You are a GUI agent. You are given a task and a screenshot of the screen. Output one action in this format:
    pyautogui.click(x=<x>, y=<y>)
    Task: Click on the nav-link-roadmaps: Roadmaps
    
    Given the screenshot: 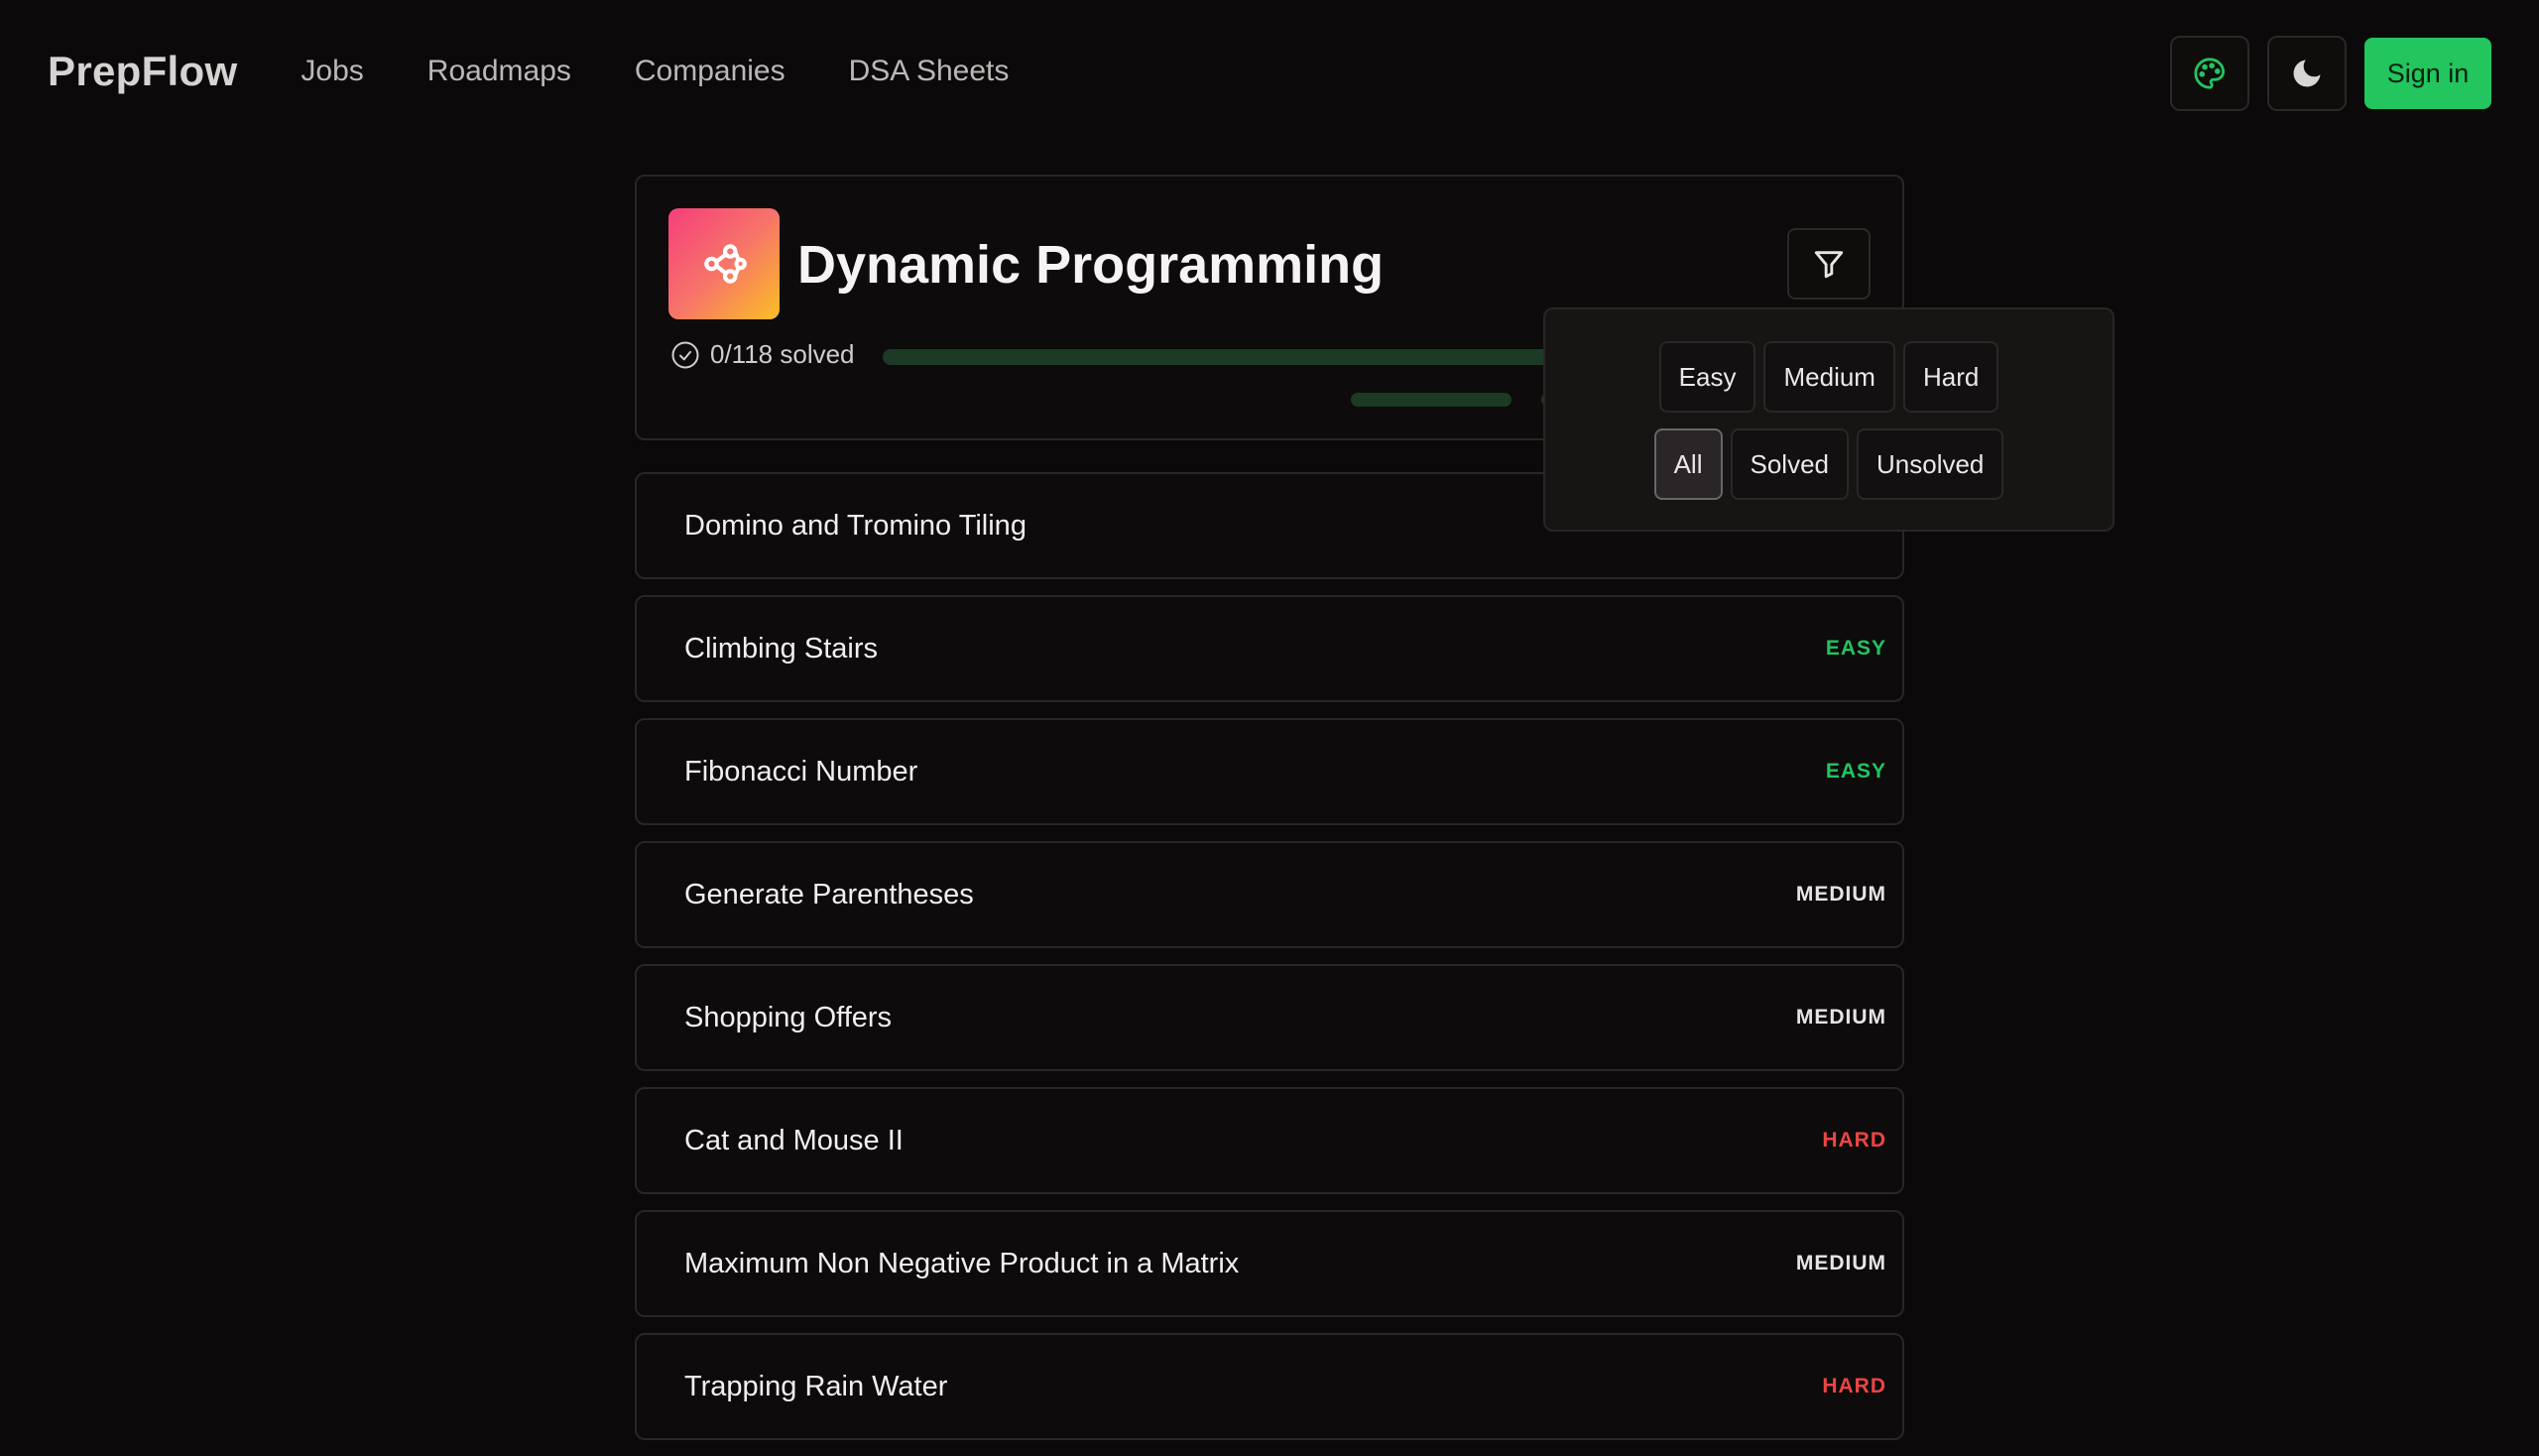 What is the action you would take?
    pyautogui.click(x=499, y=71)
    